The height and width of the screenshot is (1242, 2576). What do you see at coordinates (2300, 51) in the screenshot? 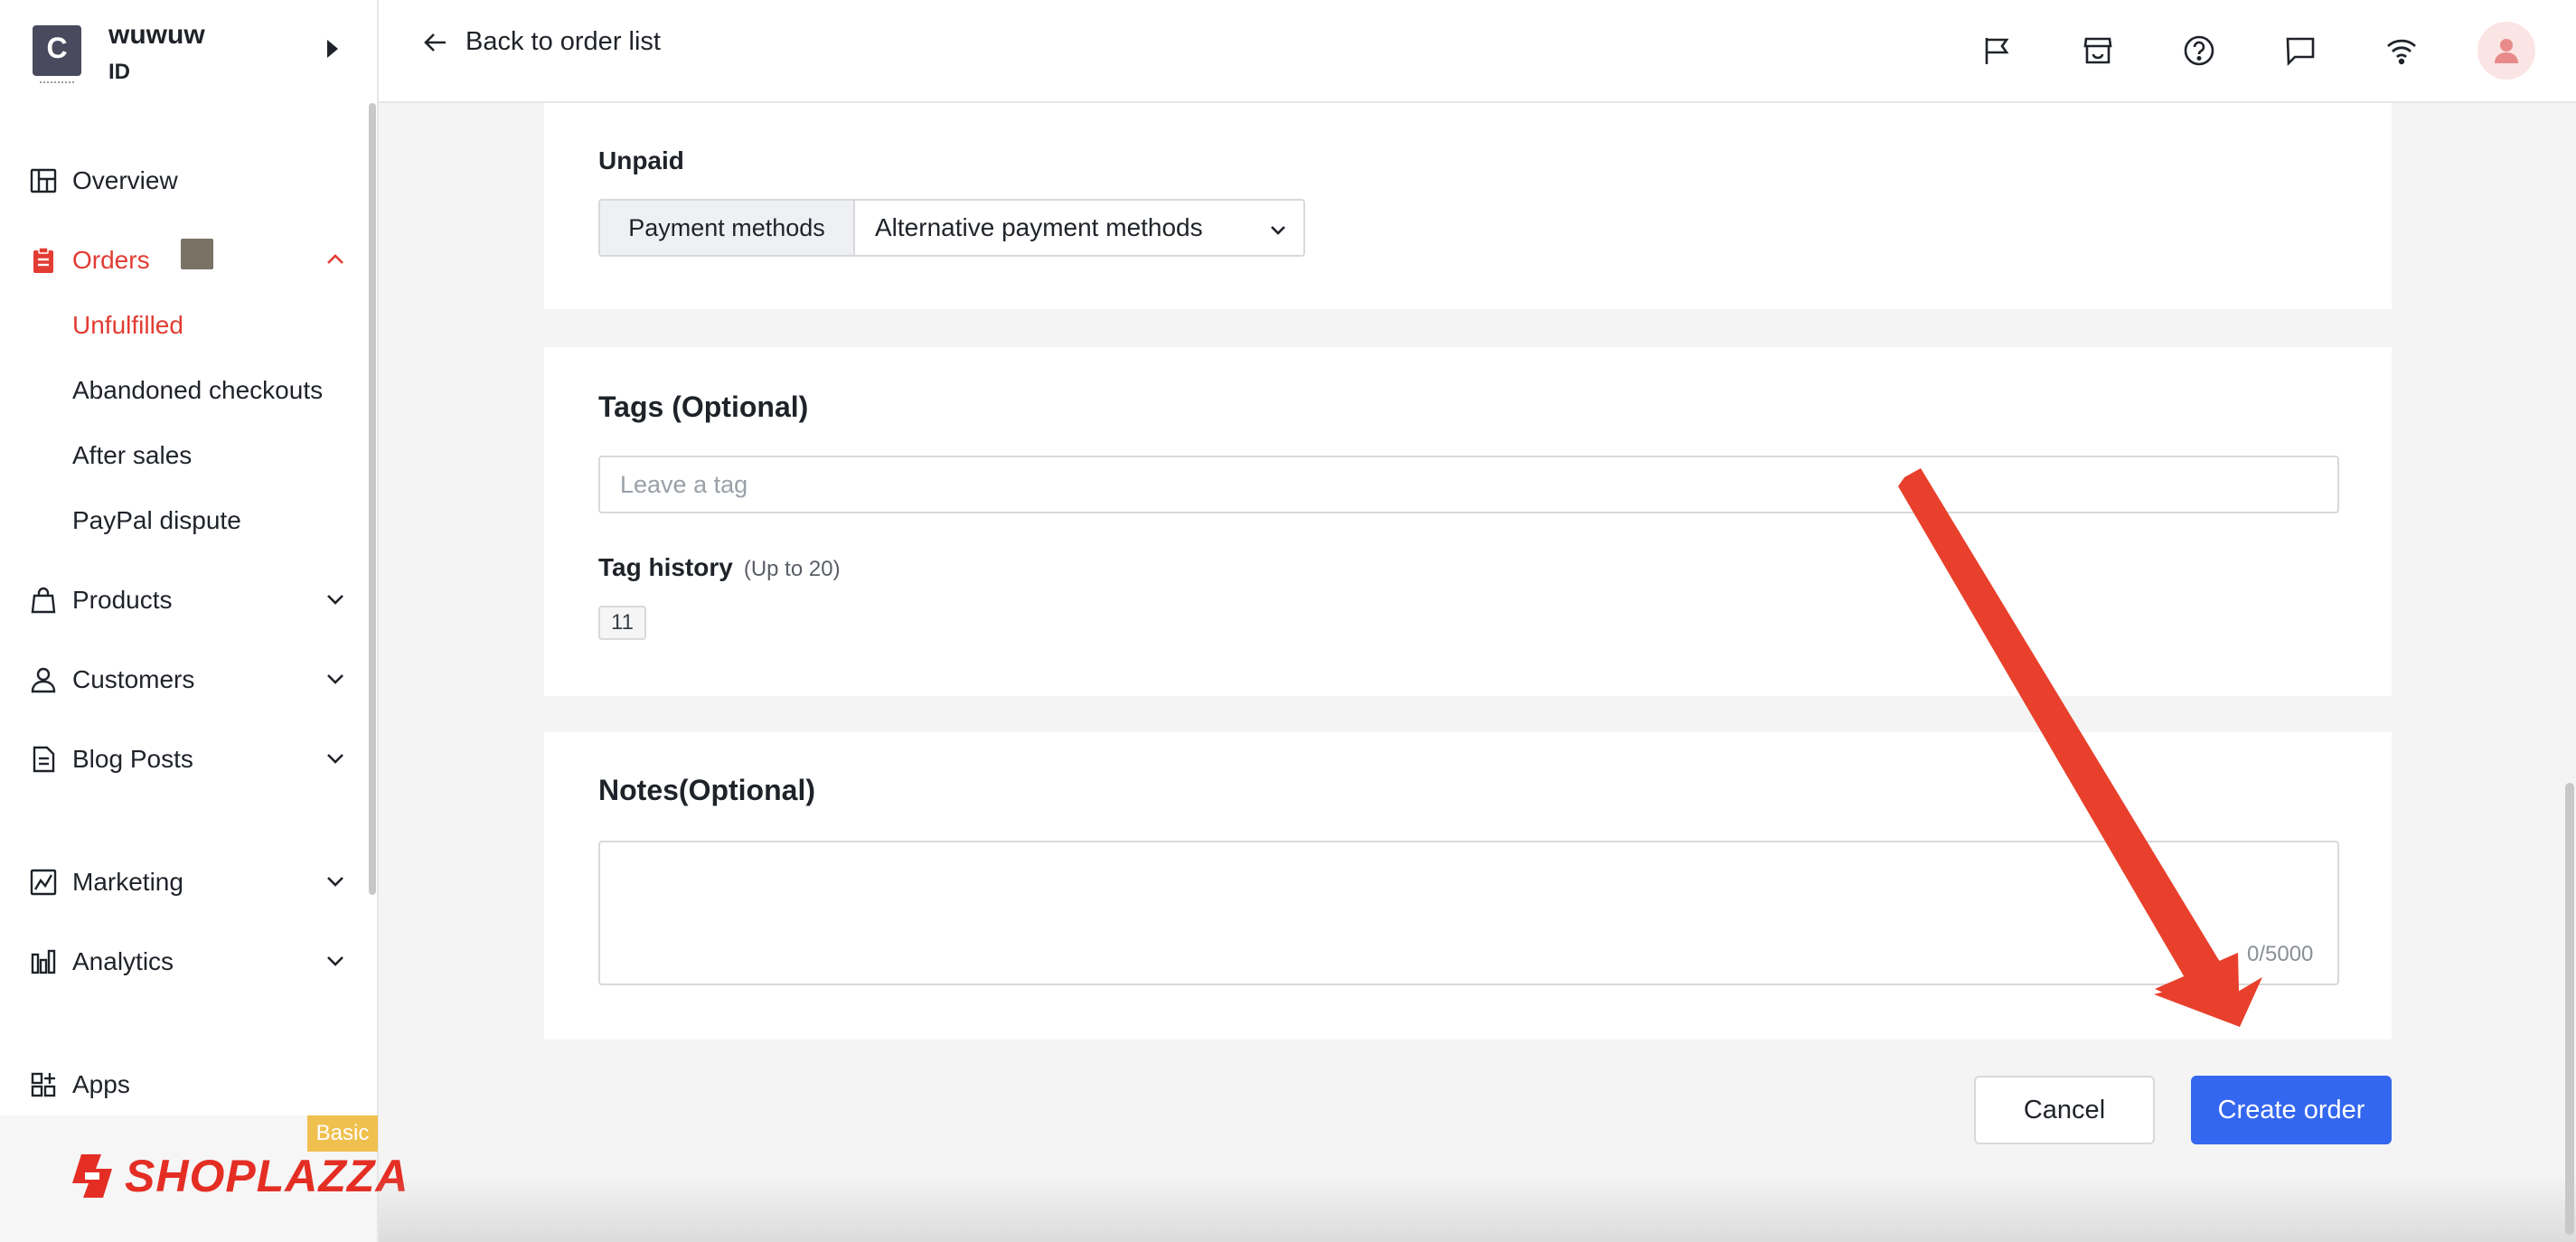
I see `chat-icon` at bounding box center [2300, 51].